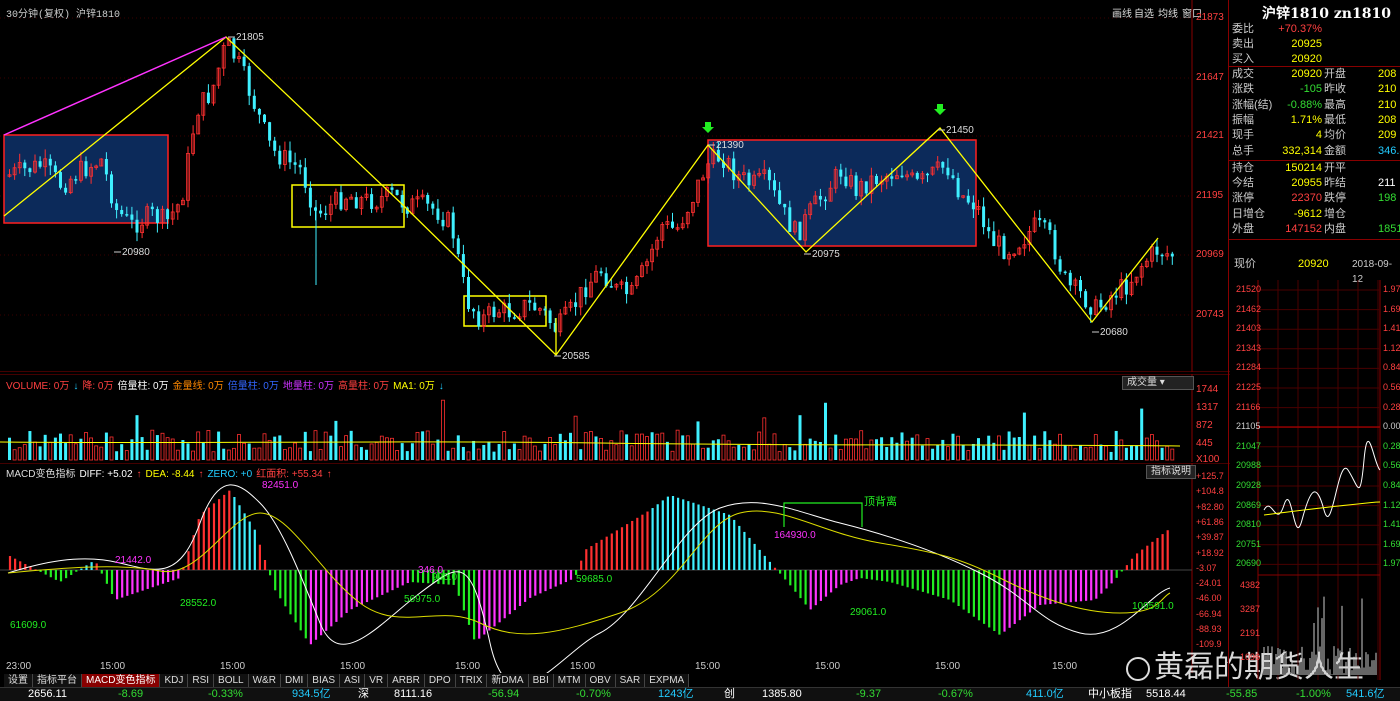 The width and height of the screenshot is (1400, 701). Describe the element at coordinates (1306, 183) in the screenshot. I see `quote-cell: 20955` at that location.